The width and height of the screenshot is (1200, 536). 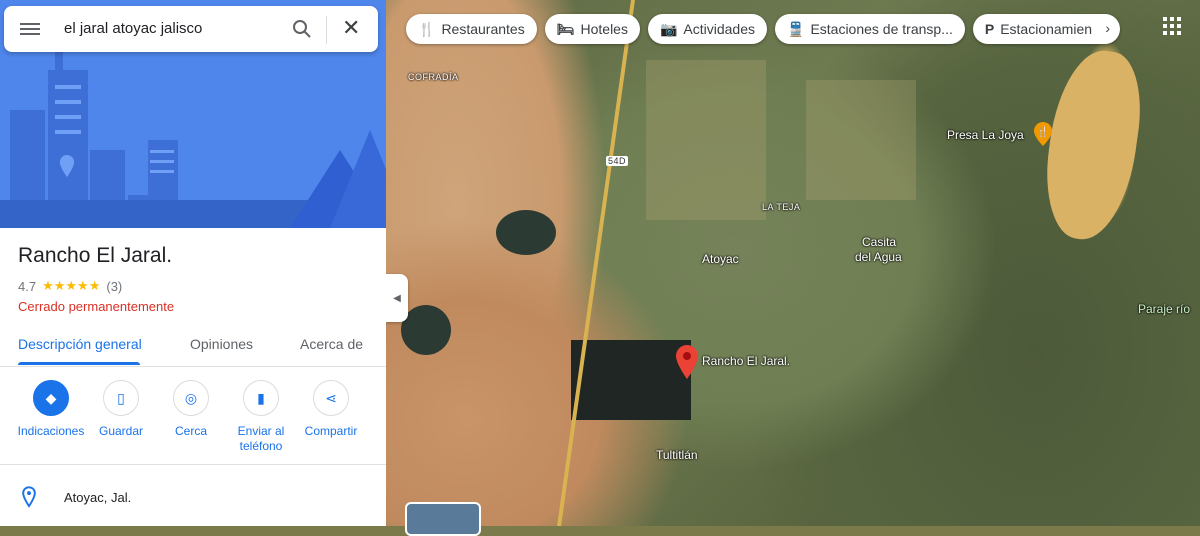 I want to click on restaurant-marker-icon: 🍴, so click(x=1043, y=134).